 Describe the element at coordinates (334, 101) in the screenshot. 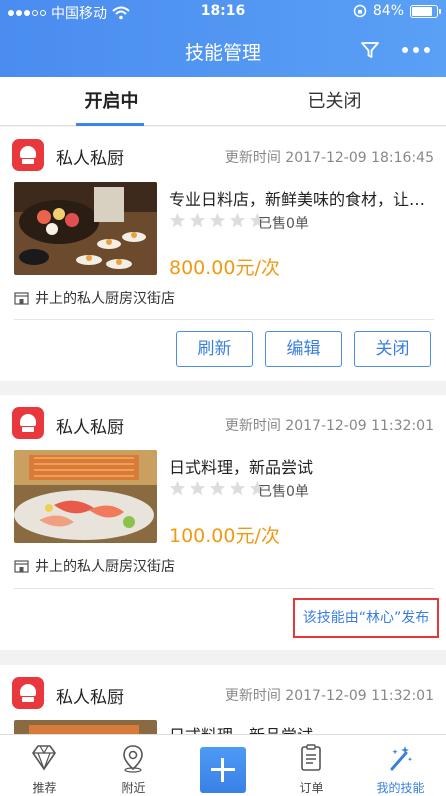

I see `tab-closed: 已关闭` at that location.